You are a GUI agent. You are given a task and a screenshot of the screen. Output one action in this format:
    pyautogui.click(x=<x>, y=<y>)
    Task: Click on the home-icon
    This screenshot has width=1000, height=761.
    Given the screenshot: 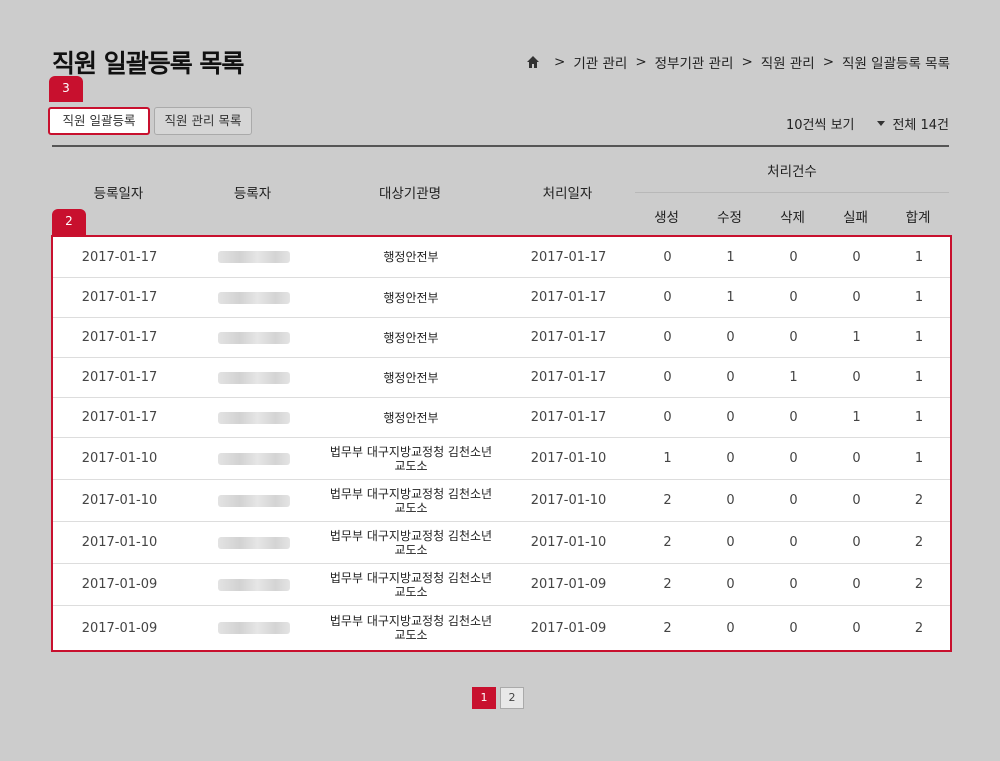 What is the action you would take?
    pyautogui.click(x=533, y=62)
    